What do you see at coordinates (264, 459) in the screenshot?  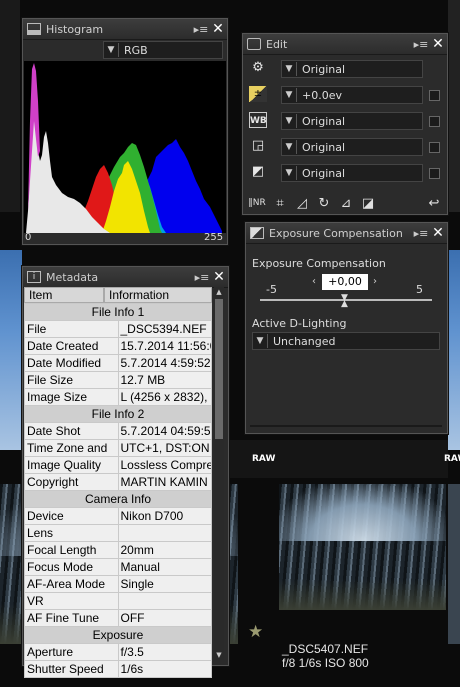 I see `raw-badge: RAW` at bounding box center [264, 459].